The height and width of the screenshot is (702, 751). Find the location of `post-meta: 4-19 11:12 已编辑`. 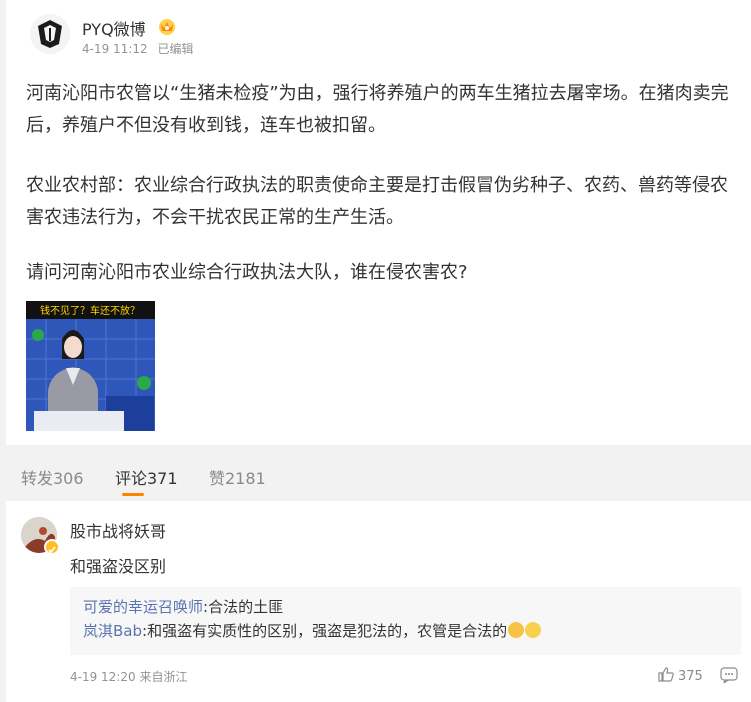

post-meta: 4-19 11:12 已编辑 is located at coordinates (137, 48).